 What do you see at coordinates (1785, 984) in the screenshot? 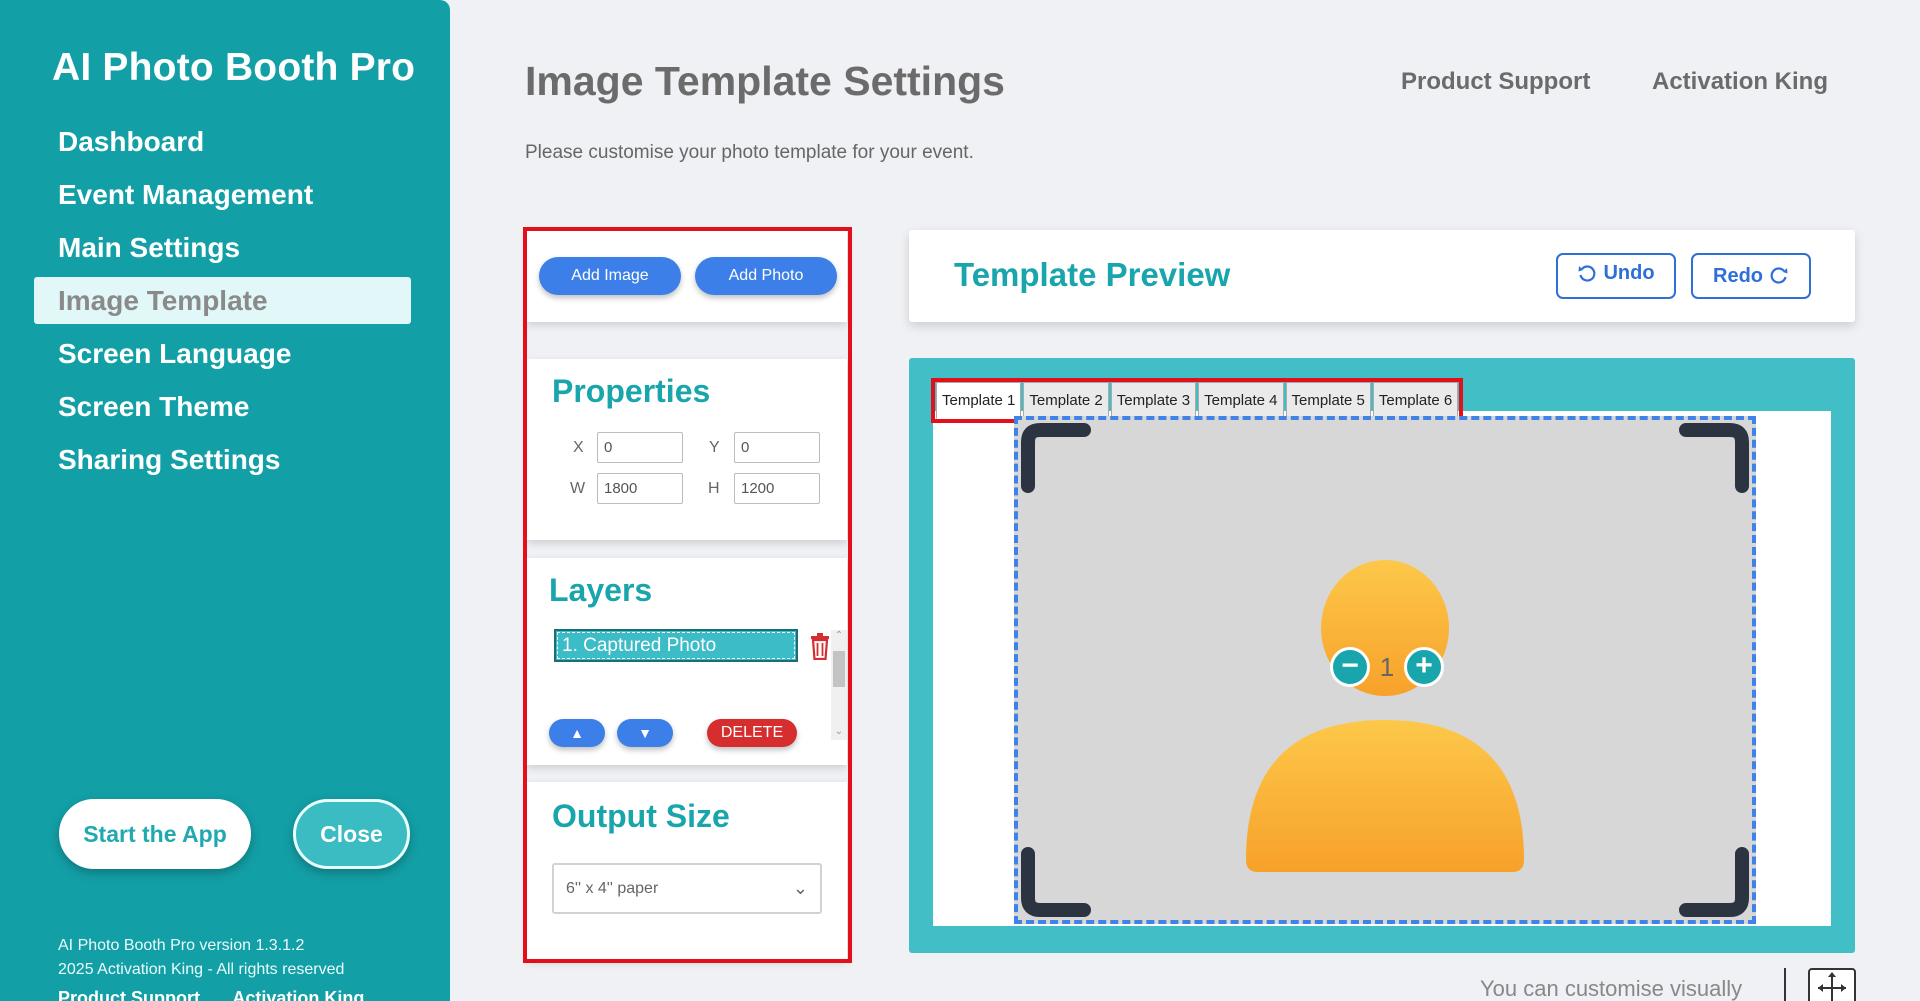
I see `divider` at bounding box center [1785, 984].